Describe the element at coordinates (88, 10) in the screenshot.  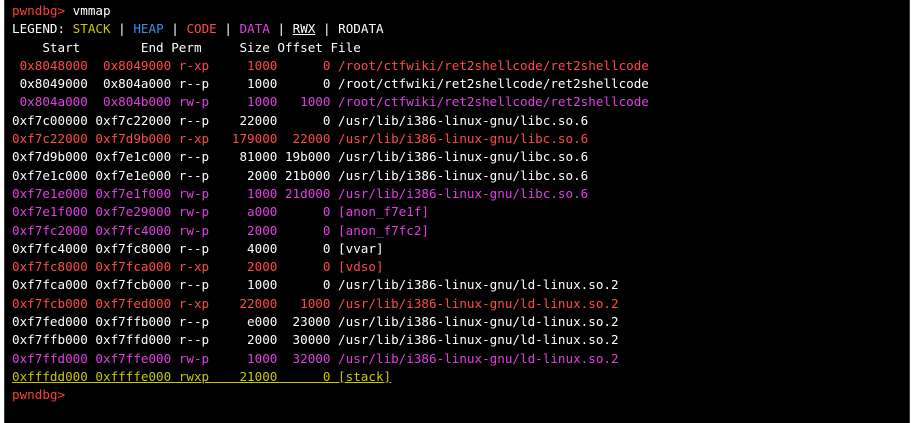
I see `command-text: vmmap` at that location.